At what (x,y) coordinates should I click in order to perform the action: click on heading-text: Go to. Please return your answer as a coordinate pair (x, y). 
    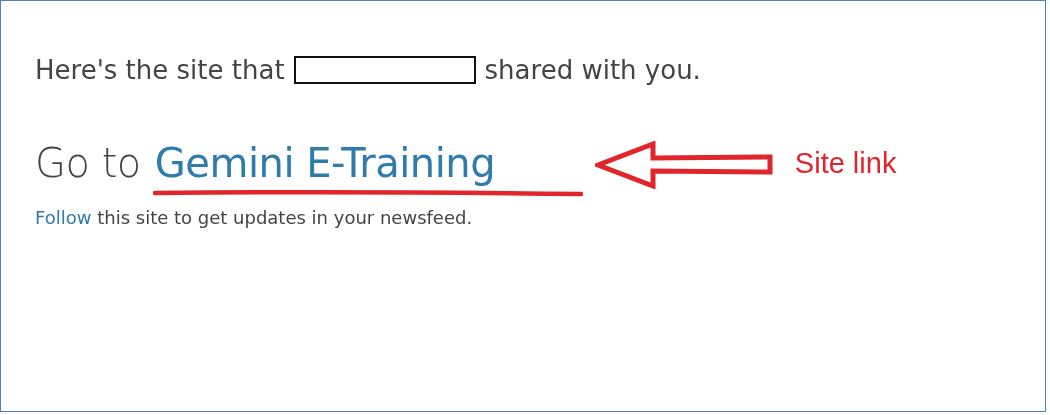
    Looking at the image, I should click on (88, 163).